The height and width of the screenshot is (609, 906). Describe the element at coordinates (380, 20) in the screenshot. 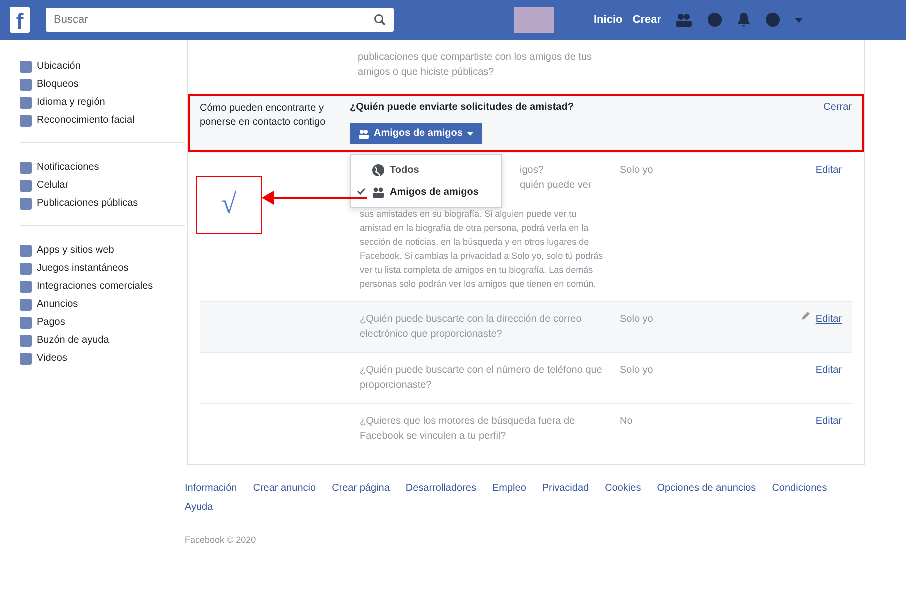

I see `search-icon` at that location.